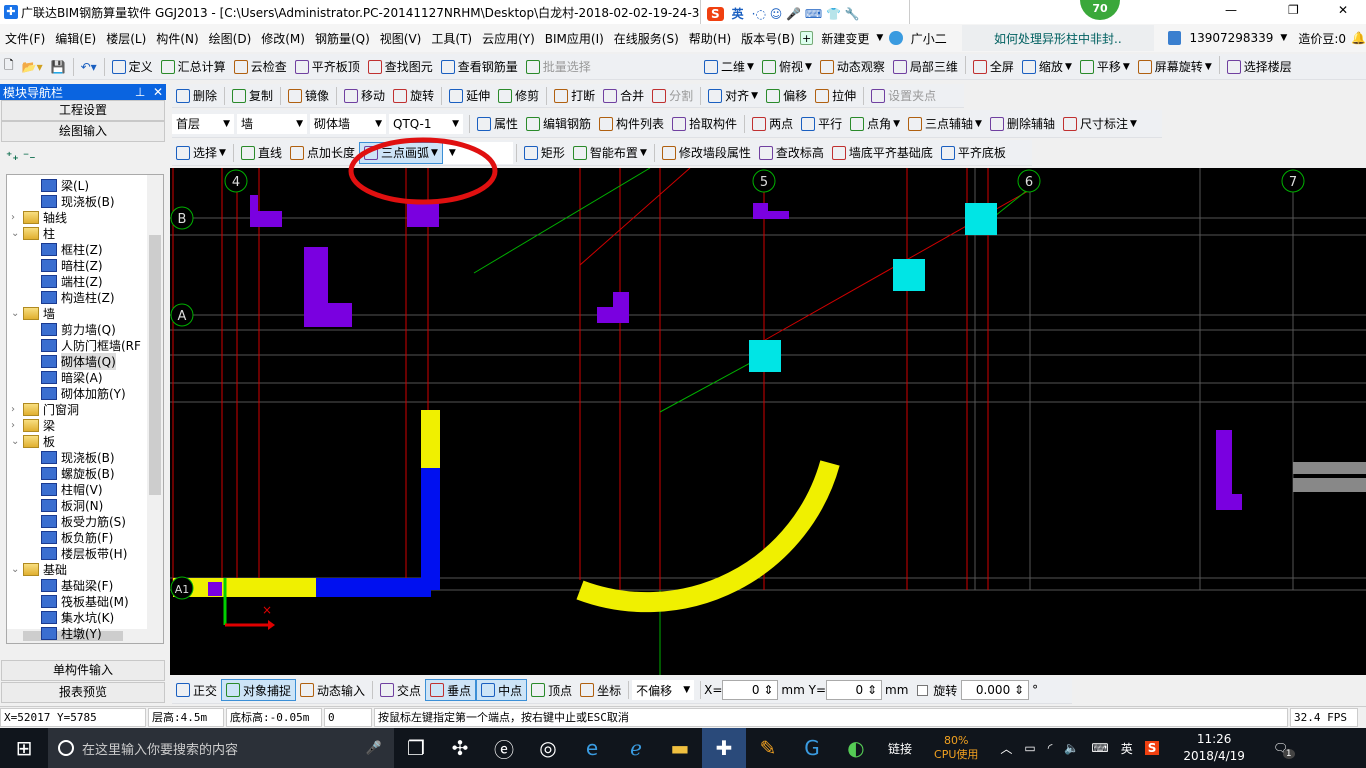 The image size is (1366, 768). What do you see at coordinates (193, 67) in the screenshot?
I see `main-tool-button-1: 汇总计算` at bounding box center [193, 67].